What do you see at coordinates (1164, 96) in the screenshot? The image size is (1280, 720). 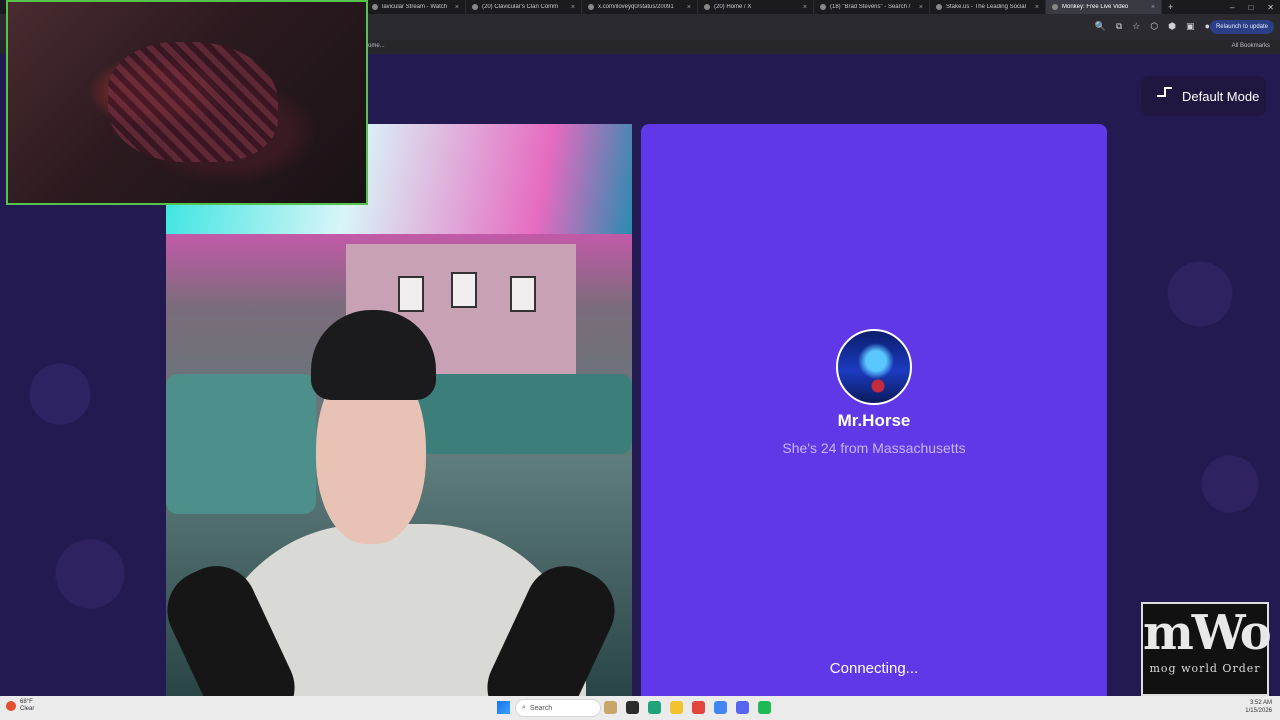 I see `collapse-icon` at bounding box center [1164, 96].